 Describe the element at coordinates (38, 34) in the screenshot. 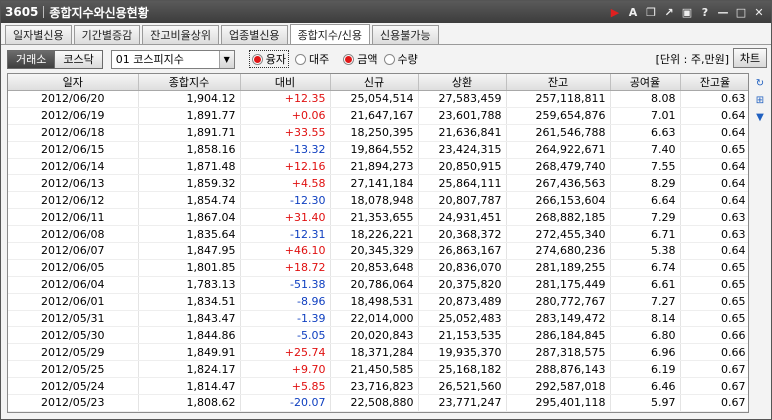

I see `tab-daily-credit: 일자별신용` at that location.